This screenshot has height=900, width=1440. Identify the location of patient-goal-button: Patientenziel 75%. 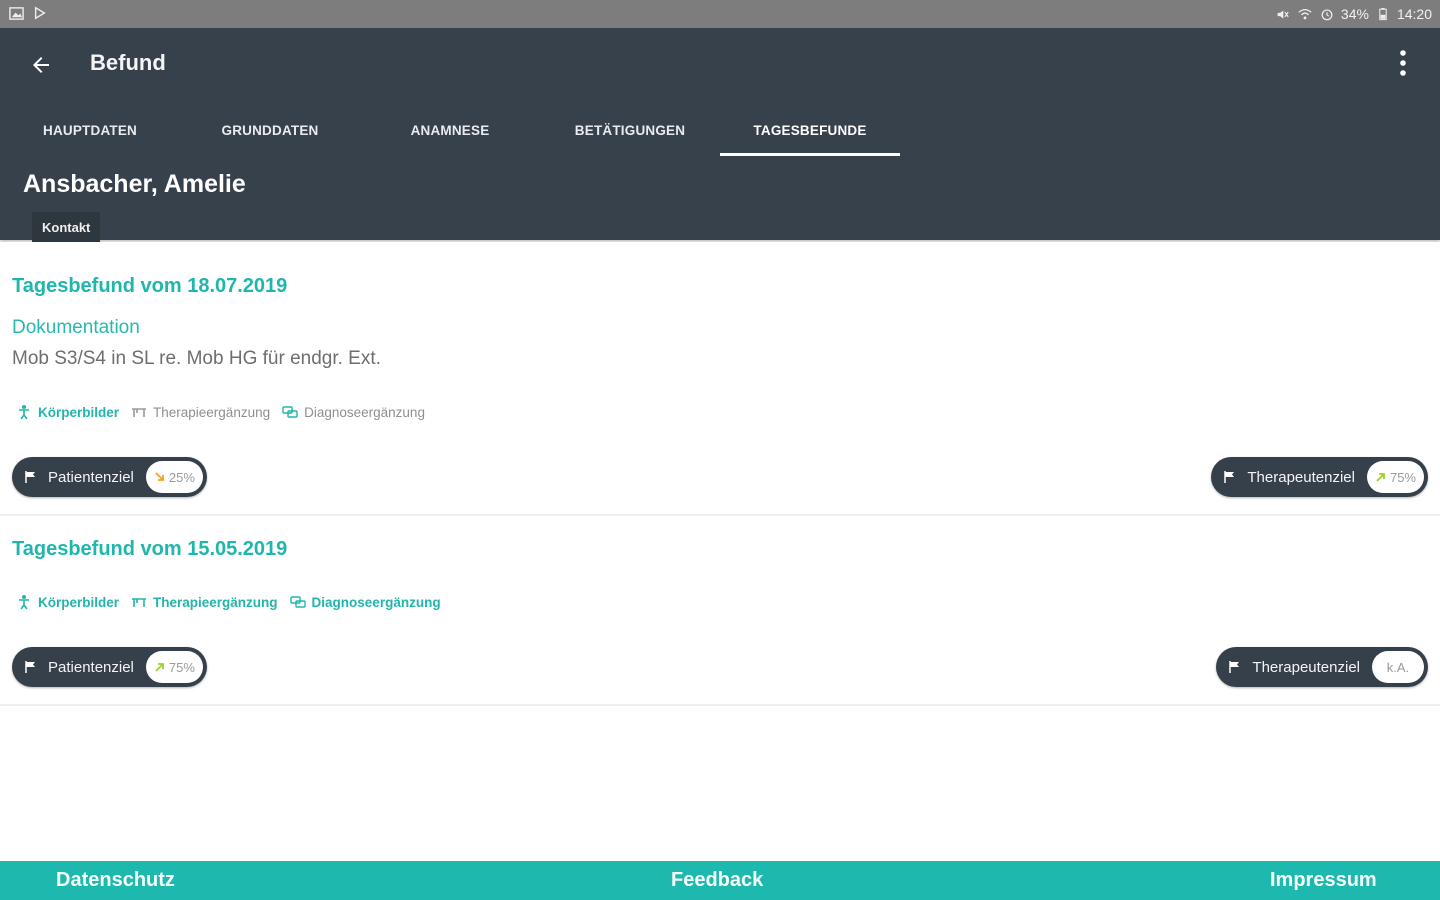
(109, 667).